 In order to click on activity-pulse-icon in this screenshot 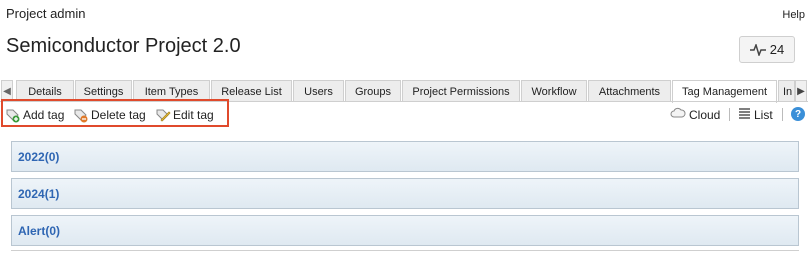, I will do `click(757, 49)`.